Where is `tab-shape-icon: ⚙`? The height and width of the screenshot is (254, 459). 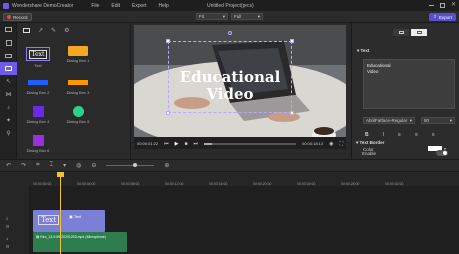
tab-shape-icon: ⚙ is located at coordinates (66, 30).